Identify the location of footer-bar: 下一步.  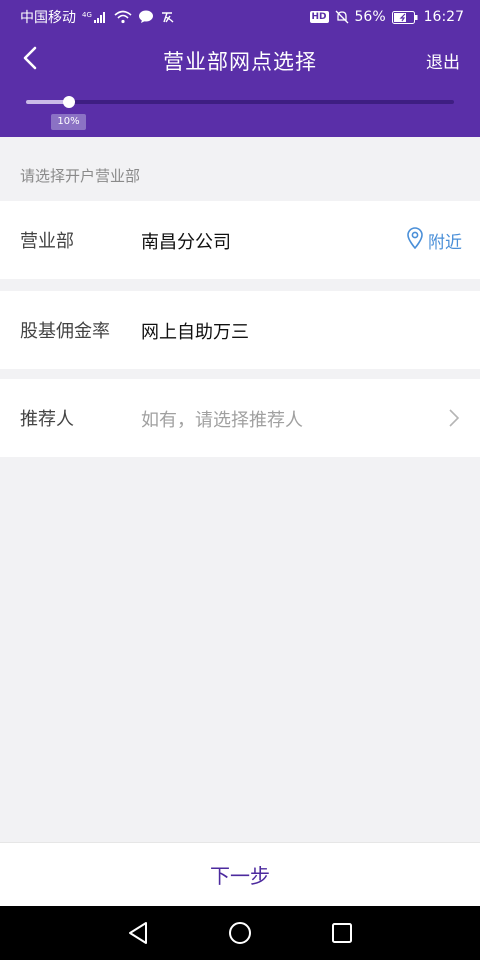
(240, 874).